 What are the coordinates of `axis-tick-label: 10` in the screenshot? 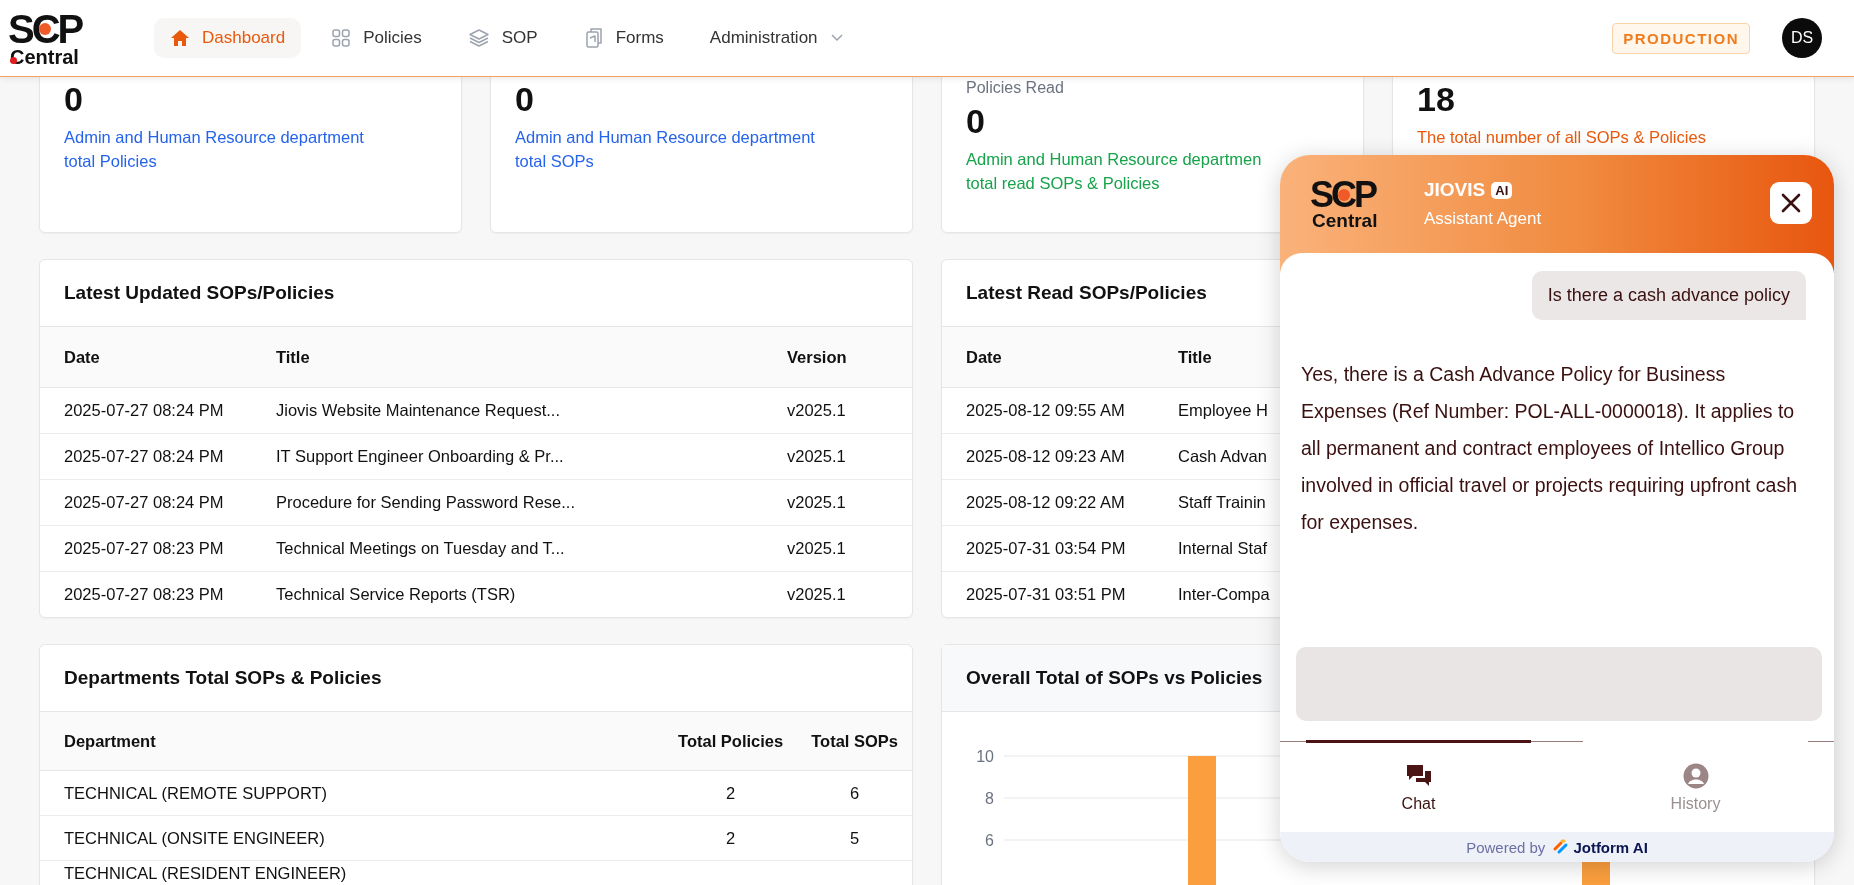 It's located at (985, 756).